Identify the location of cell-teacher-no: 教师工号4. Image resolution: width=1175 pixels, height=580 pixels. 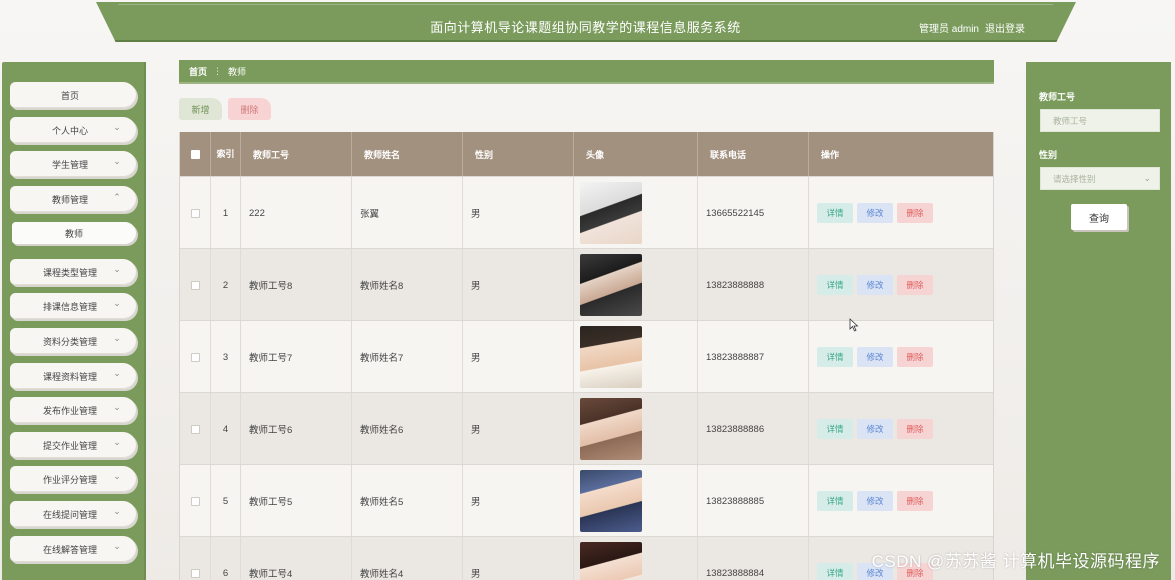
(296, 558).